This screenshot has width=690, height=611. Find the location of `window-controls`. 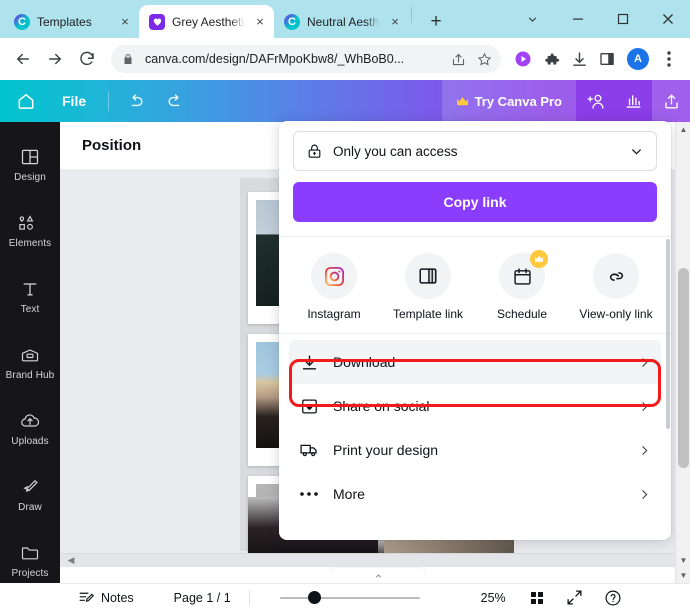

window-controls is located at coordinates (600, 19).